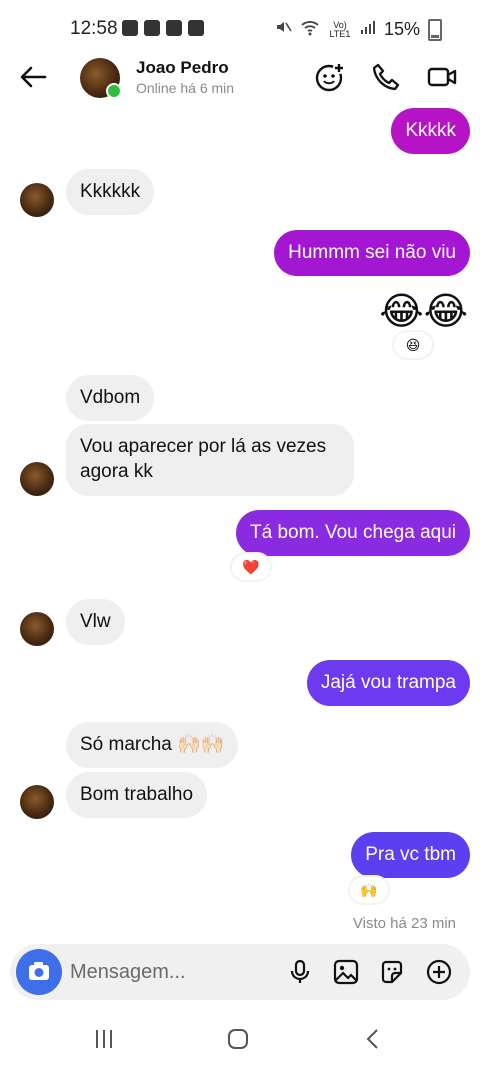  Describe the element at coordinates (95, 622) in the screenshot. I see `incoming-message: Vlw` at that location.